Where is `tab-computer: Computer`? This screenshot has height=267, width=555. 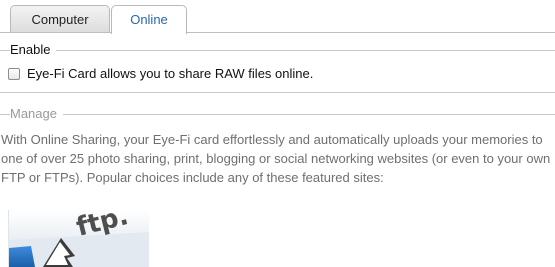 tab-computer: Computer is located at coordinates (60, 19).